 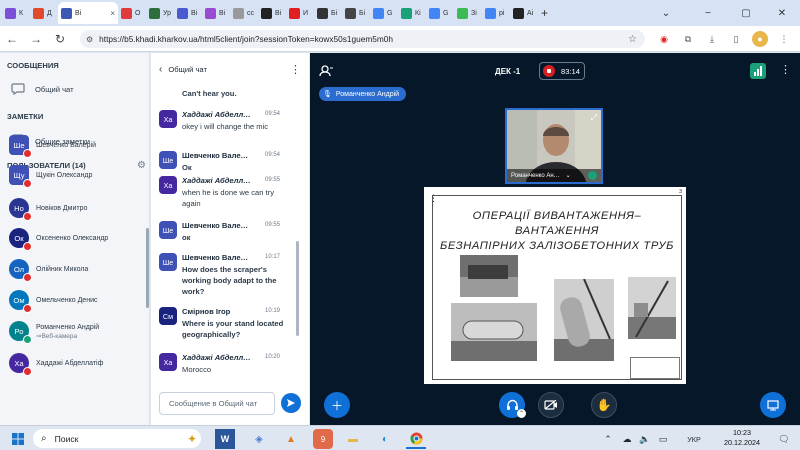 What do you see at coordinates (758, 71) in the screenshot?
I see `connection-status-icon` at bounding box center [758, 71].